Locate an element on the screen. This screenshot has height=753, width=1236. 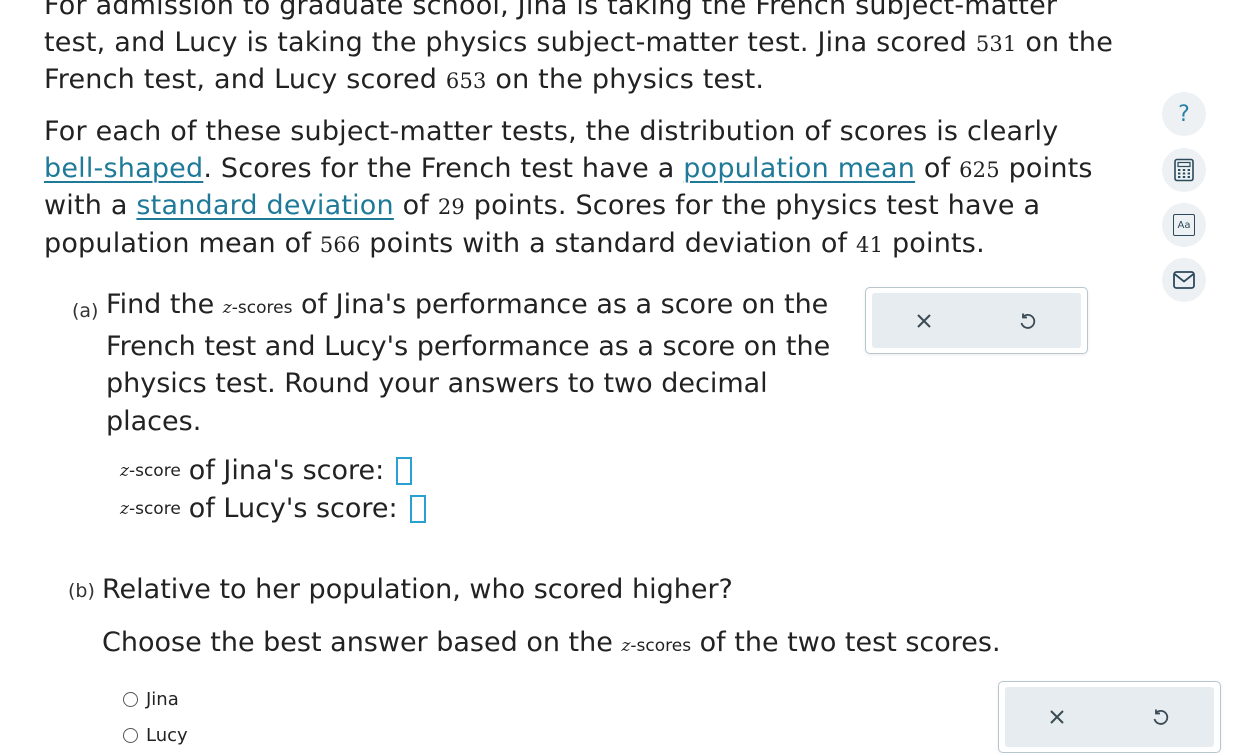
calculator-icon is located at coordinates (1184, 170).